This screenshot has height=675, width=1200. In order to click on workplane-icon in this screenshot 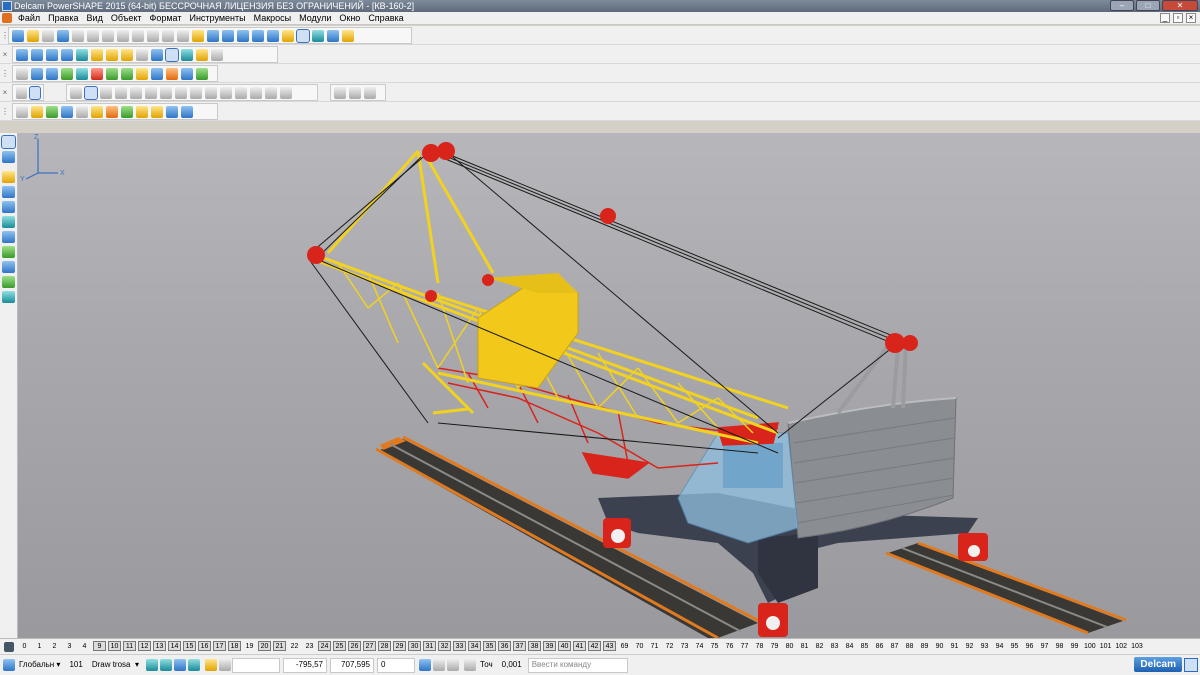, I will do `click(8, 157)`.